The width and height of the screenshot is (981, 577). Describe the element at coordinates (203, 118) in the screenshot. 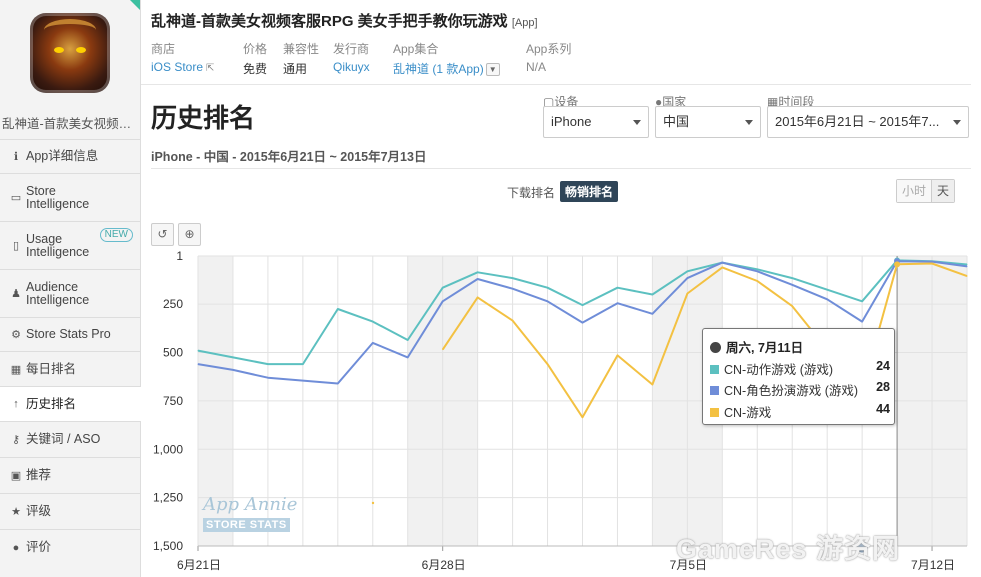

I see `page-title: 历史排名` at that location.